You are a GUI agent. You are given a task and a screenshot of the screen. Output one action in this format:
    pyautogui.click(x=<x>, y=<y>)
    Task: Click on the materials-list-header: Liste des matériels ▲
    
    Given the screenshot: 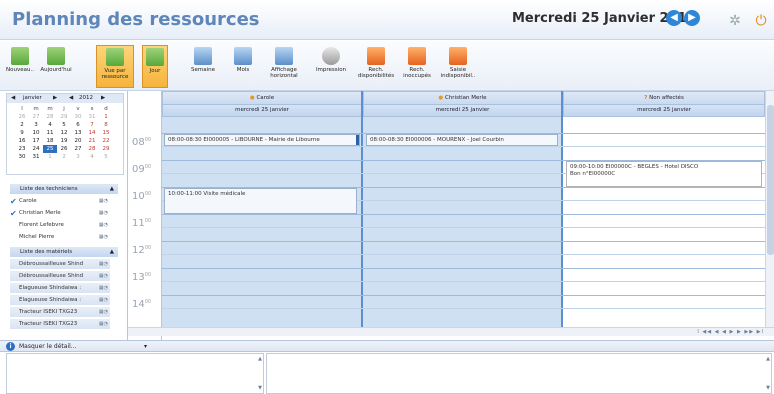 What is the action you would take?
    pyautogui.click(x=64, y=252)
    